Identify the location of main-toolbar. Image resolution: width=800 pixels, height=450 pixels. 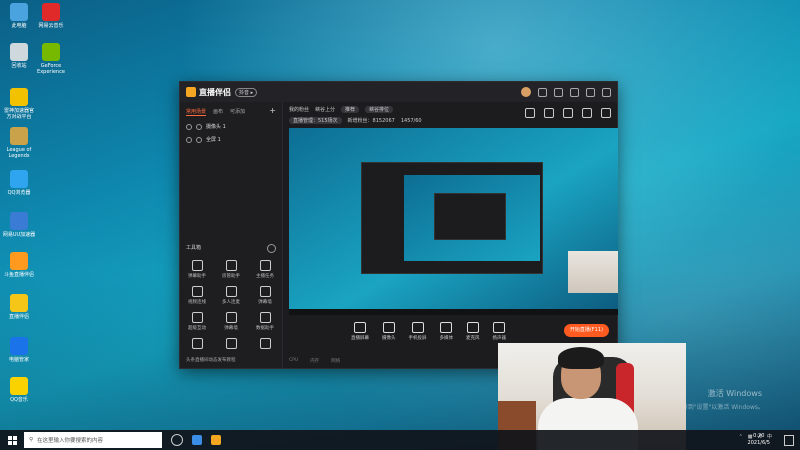
(568, 113).